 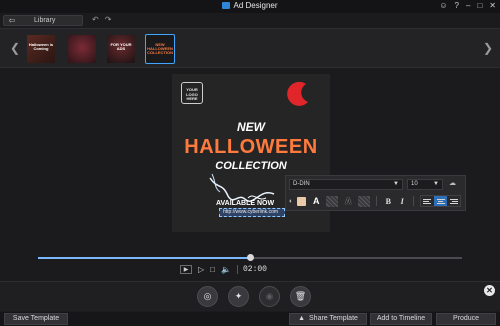 What do you see at coordinates (425, 184) in the screenshot?
I see `font-size-select: 10 ▼` at bounding box center [425, 184].